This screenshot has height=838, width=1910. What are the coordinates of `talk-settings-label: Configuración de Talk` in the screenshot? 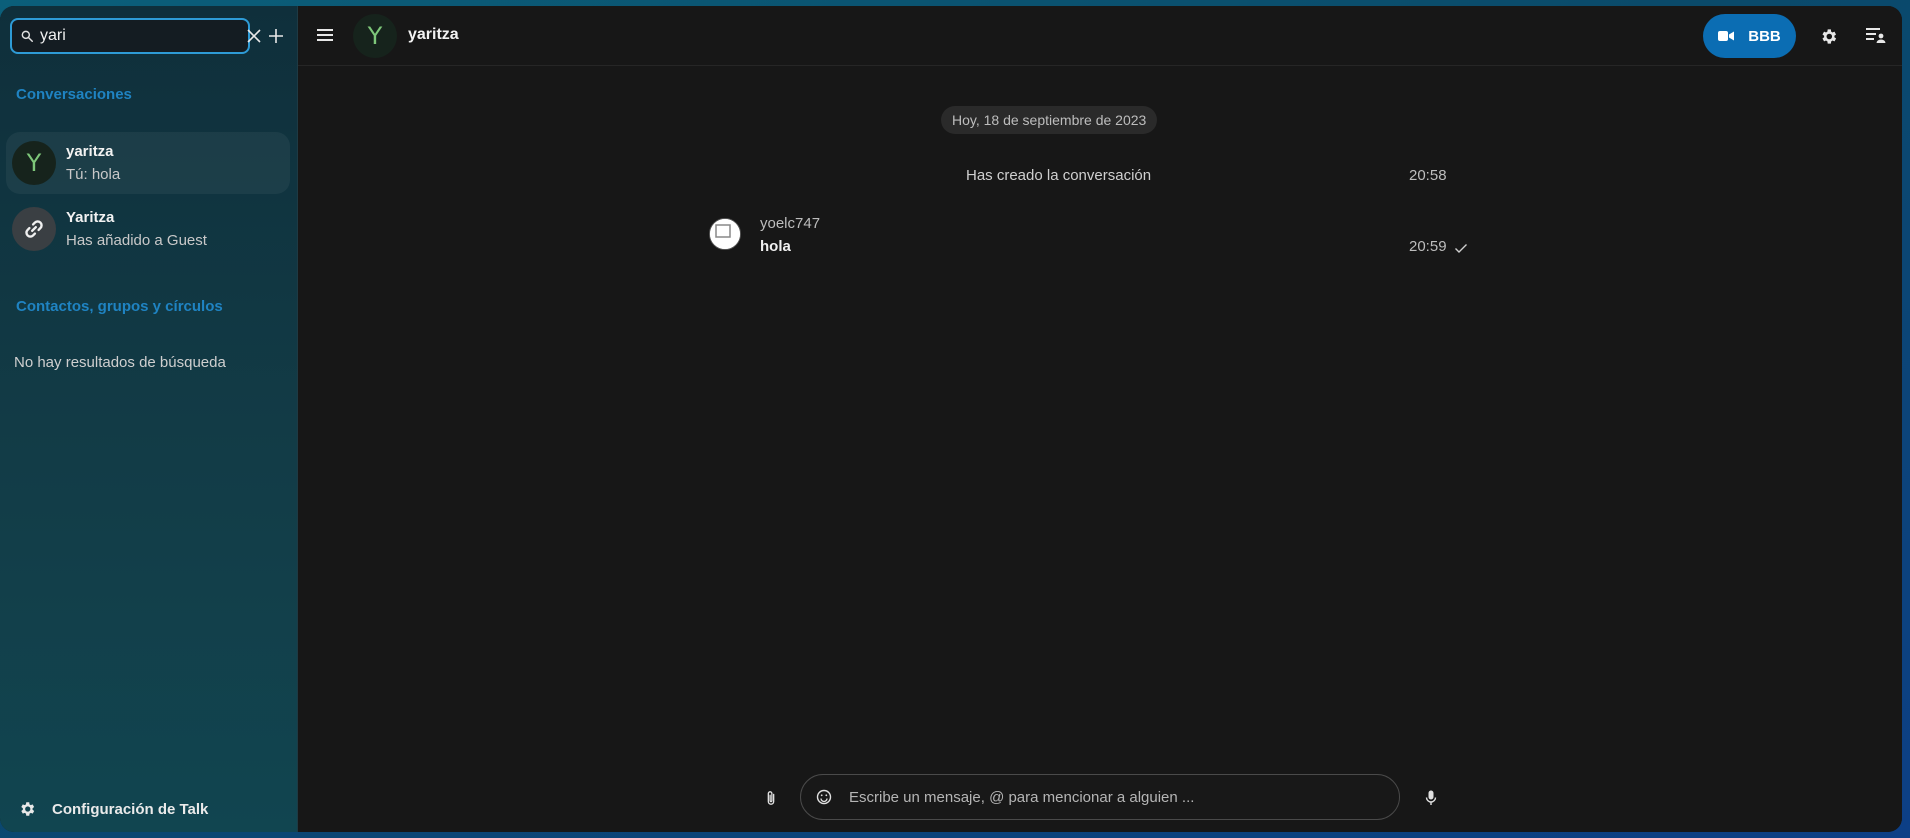 It's located at (130, 809).